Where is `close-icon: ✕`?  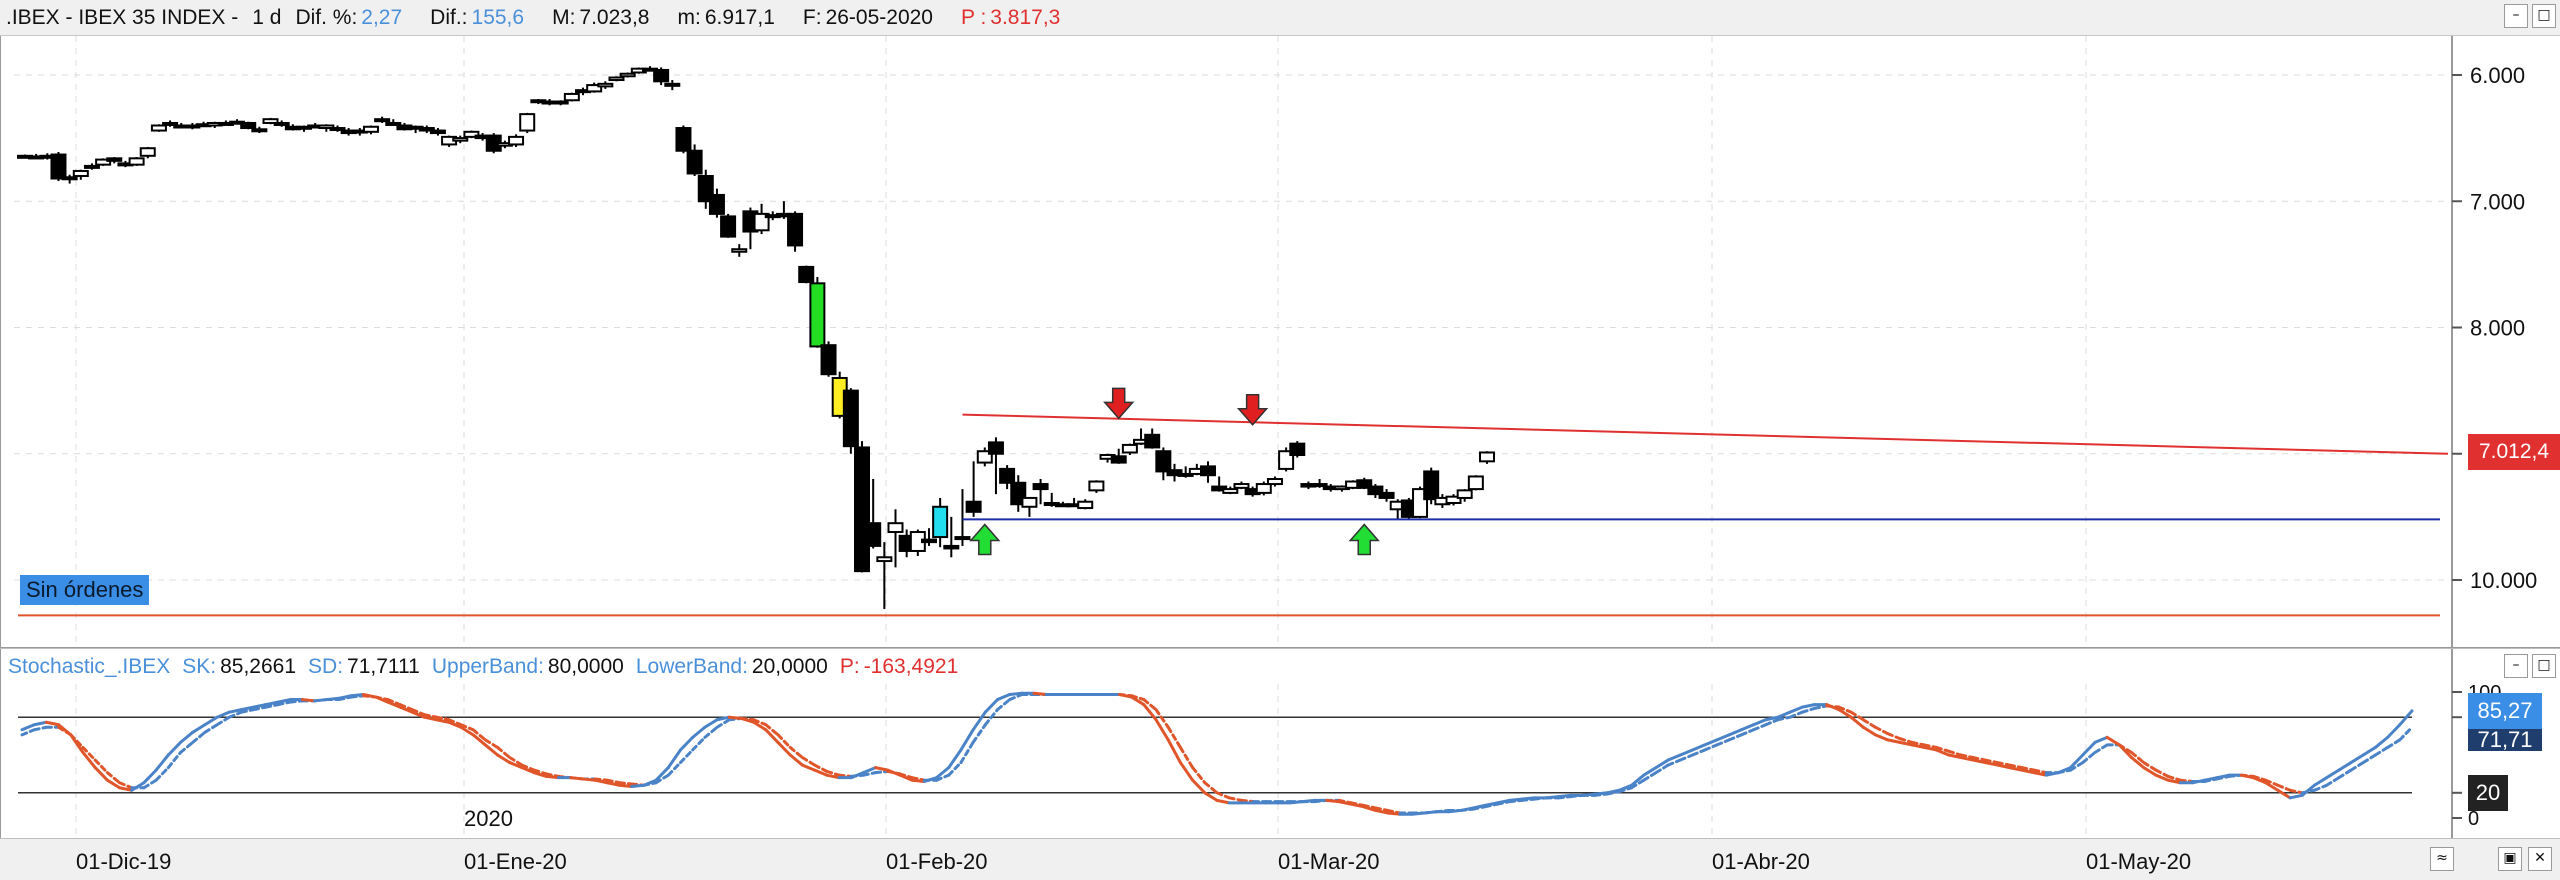
close-icon: ✕ is located at coordinates (2540, 859).